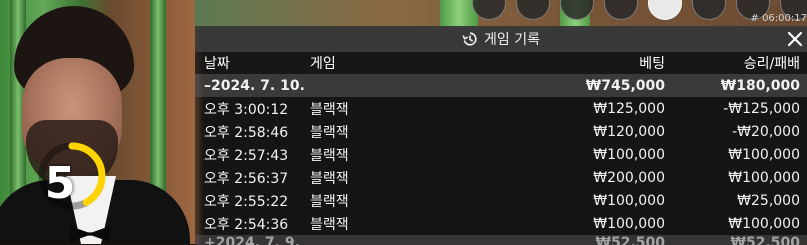 This screenshot has height=245, width=807. I want to click on row-result: ₩25,000, so click(768, 200).